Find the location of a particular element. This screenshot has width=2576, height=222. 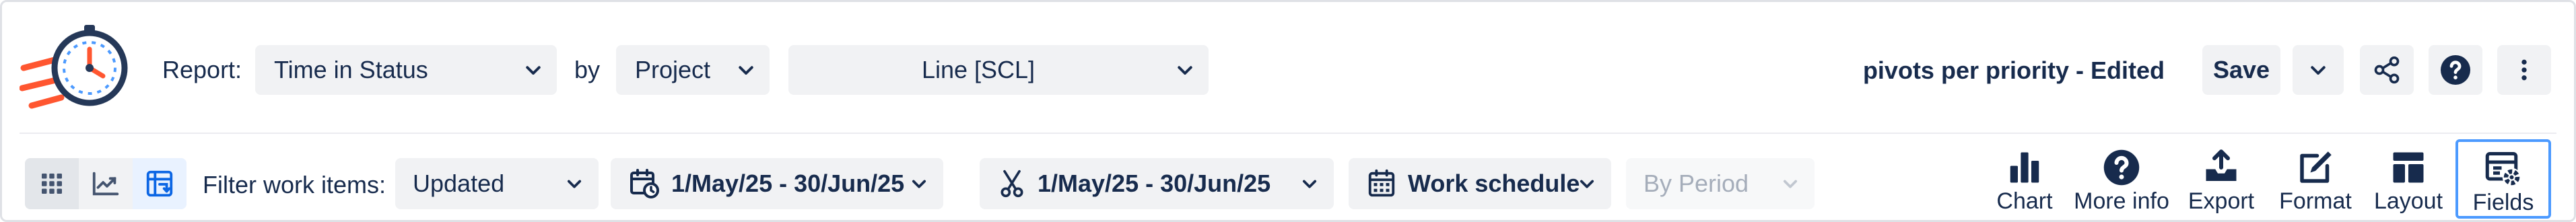

pivot-icon is located at coordinates (159, 183).